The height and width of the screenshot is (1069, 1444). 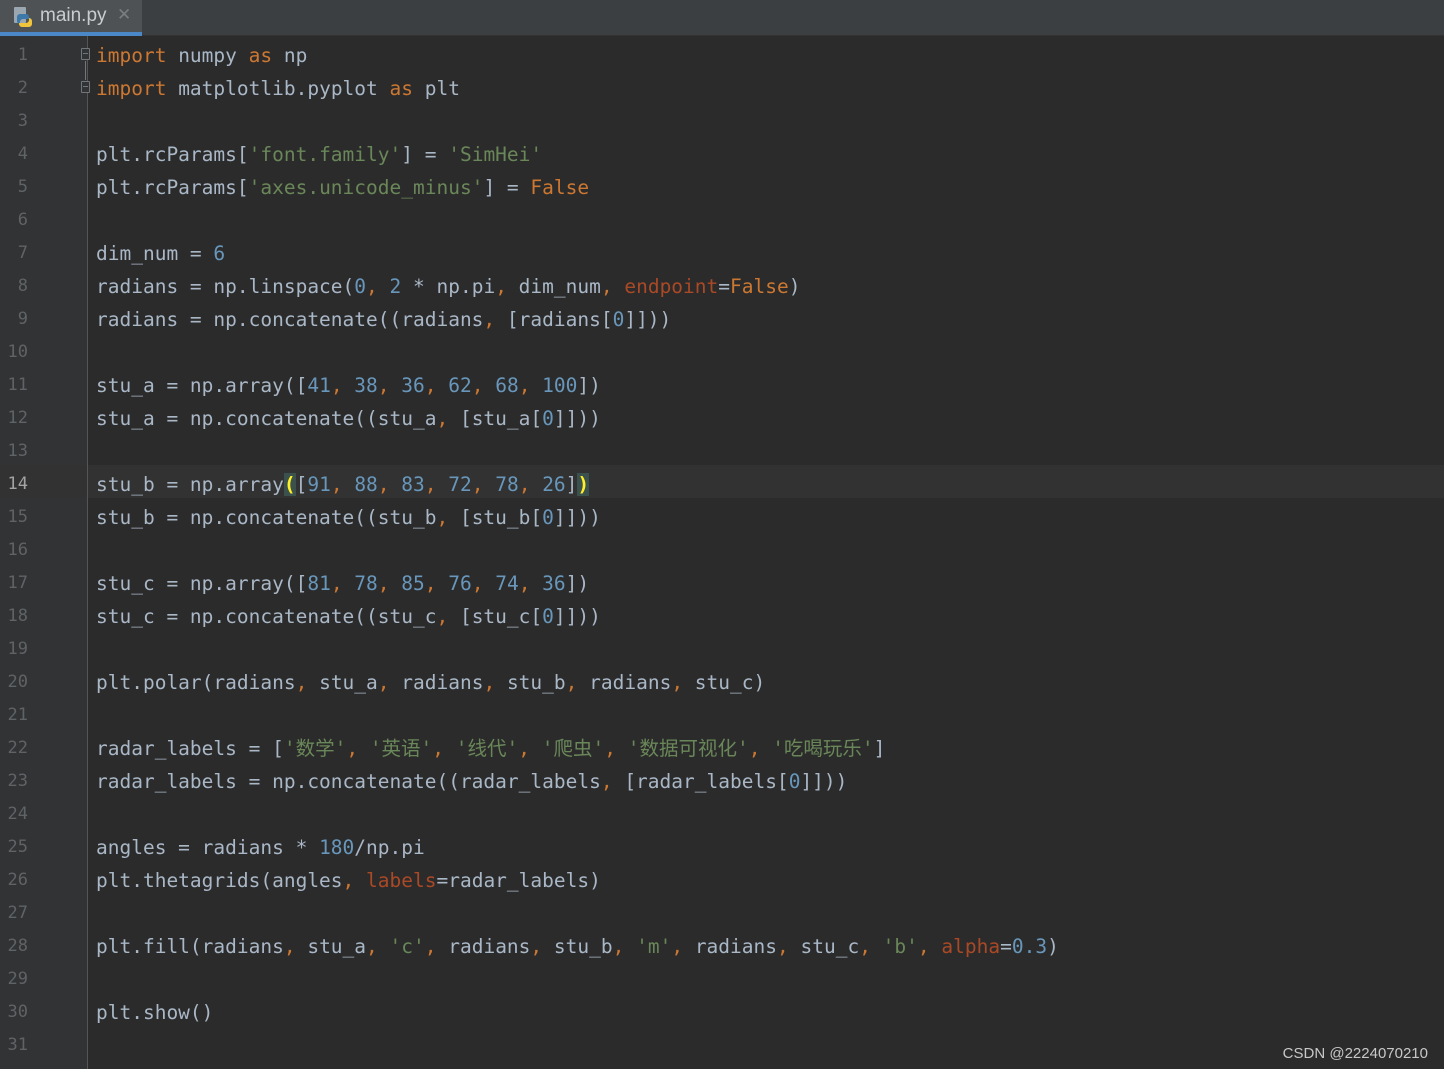 I want to click on code-line: 19, so click(x=722, y=649).